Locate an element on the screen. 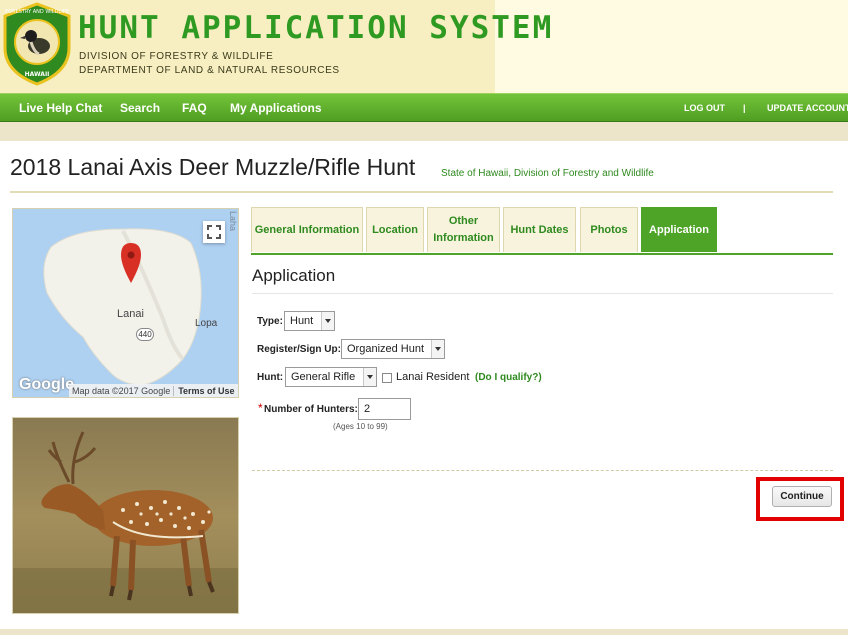 This screenshot has height=635, width=848. hunt-select: General Rifle is located at coordinates (331, 377).